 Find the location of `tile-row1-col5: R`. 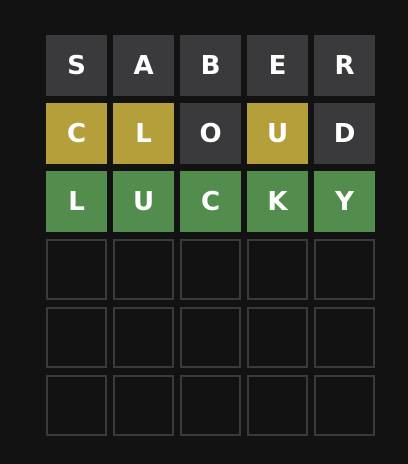

tile-row1-col5: R is located at coordinates (344, 65).